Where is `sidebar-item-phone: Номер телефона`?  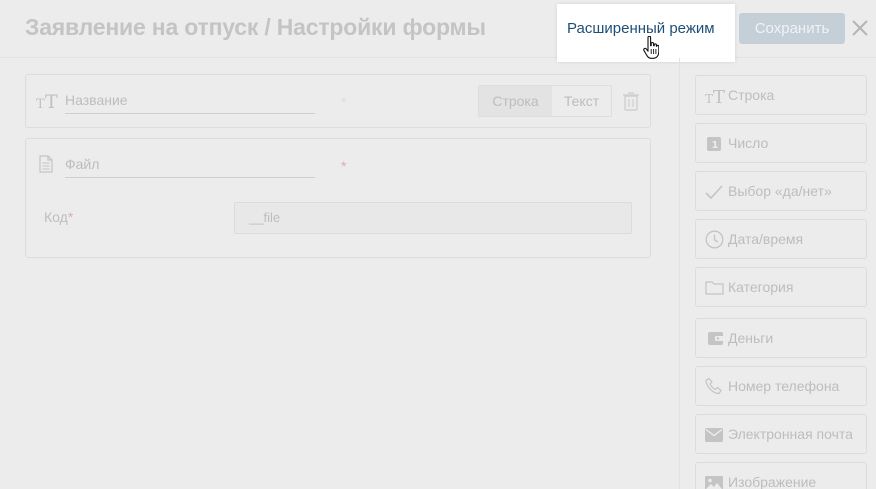 sidebar-item-phone: Номер телефона is located at coordinates (781, 386).